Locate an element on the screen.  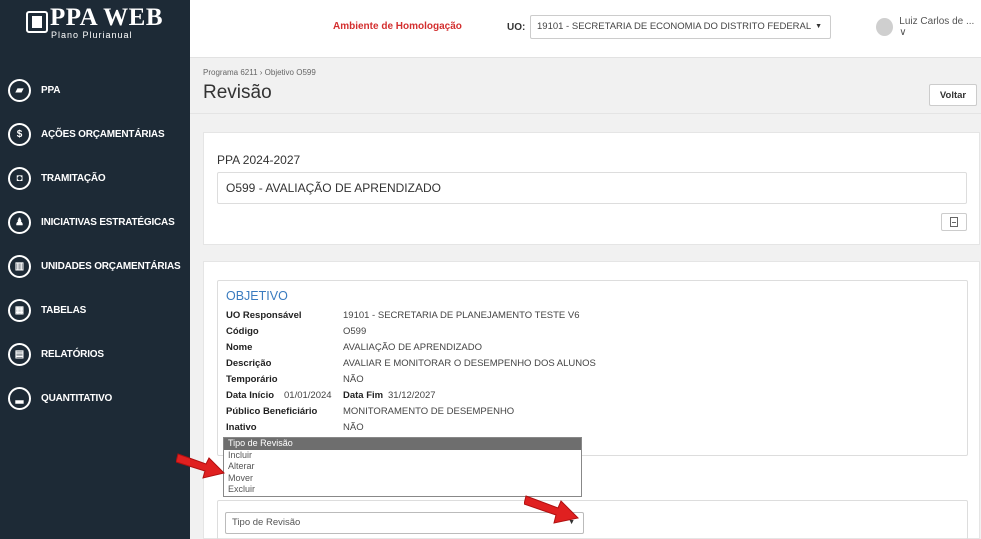
app-logo: PPA WEB Plano Plurianual is located at coordinates (95, 22).